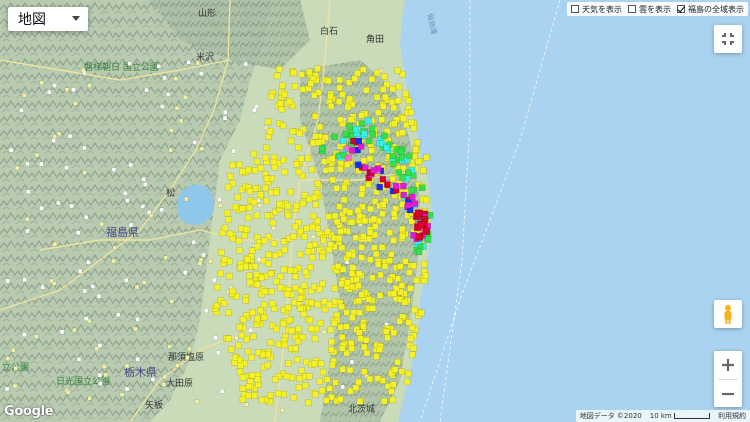 The width and height of the screenshot is (750, 422). Describe the element at coordinates (728, 314) in the screenshot. I see `street-view-button` at that location.